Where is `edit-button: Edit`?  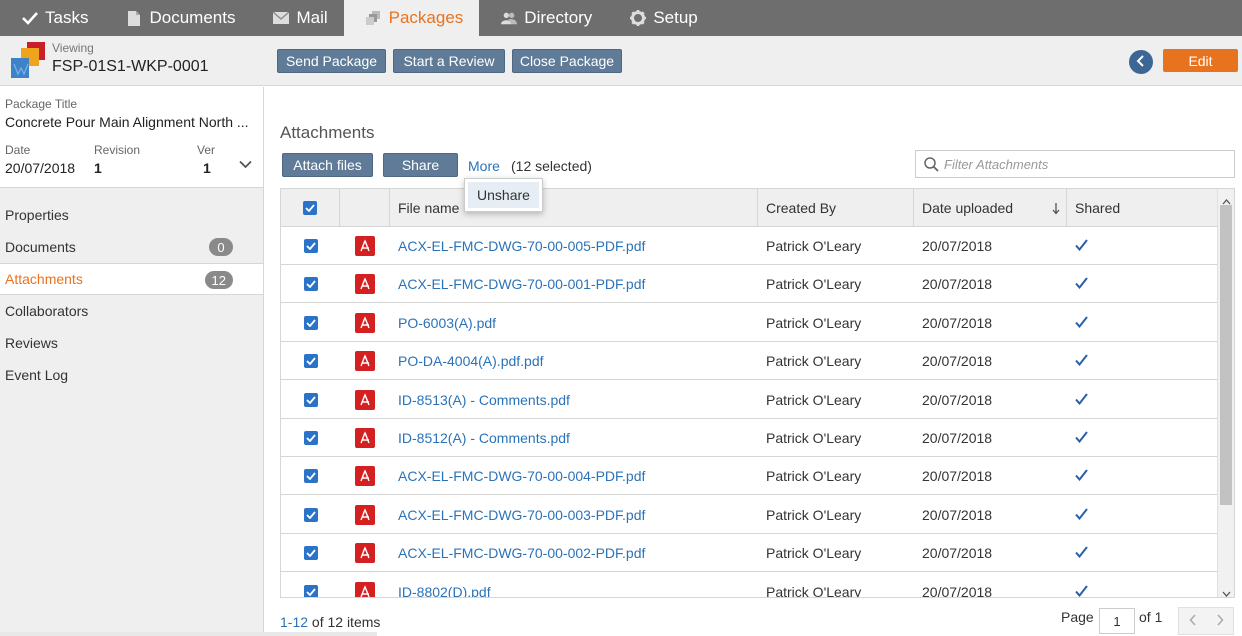
edit-button: Edit is located at coordinates (1200, 60).